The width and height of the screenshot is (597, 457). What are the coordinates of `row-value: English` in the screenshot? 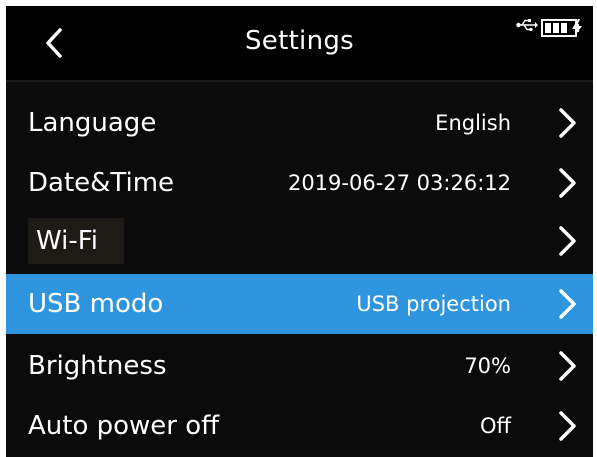 It's located at (473, 123).